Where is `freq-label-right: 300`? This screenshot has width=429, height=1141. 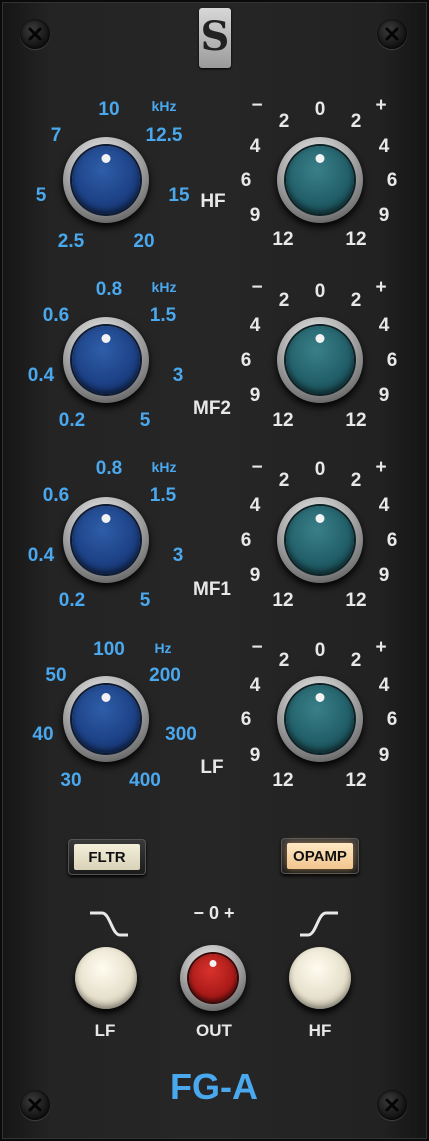 freq-label-right: 300 is located at coordinates (181, 734).